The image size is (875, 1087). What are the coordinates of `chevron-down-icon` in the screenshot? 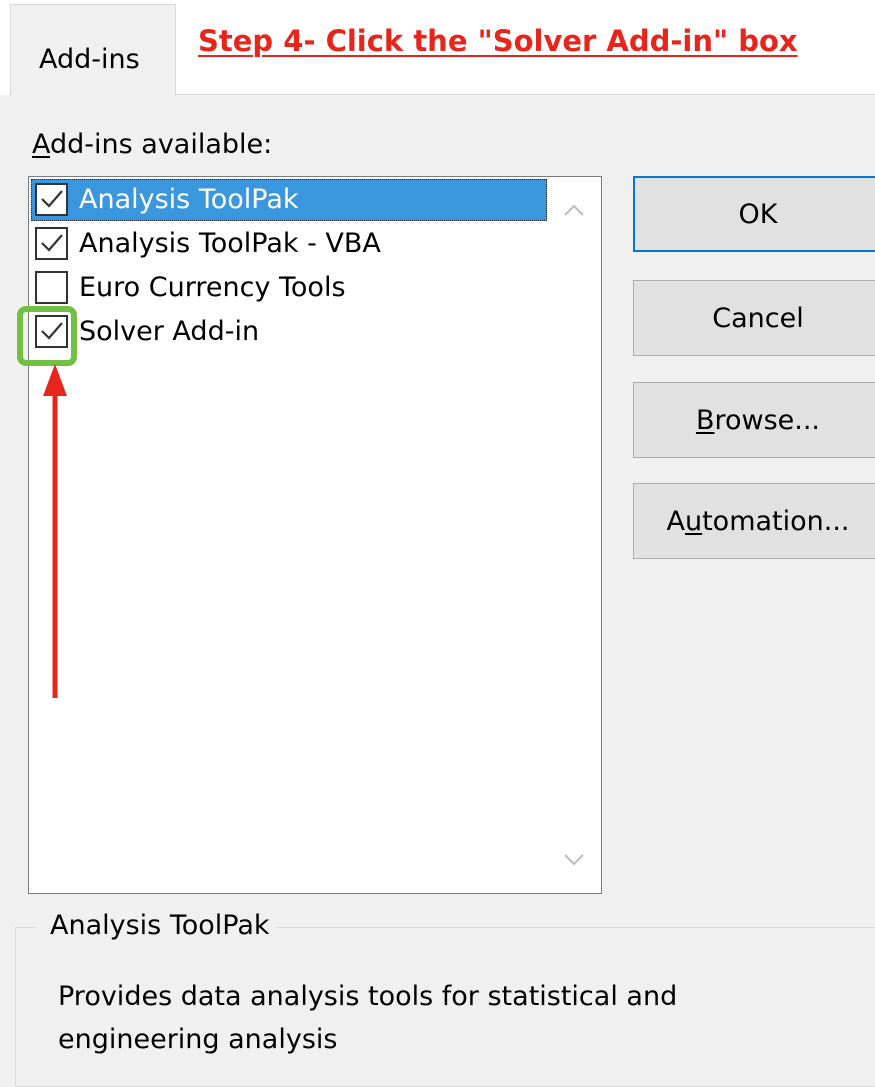 It's located at (574, 859).